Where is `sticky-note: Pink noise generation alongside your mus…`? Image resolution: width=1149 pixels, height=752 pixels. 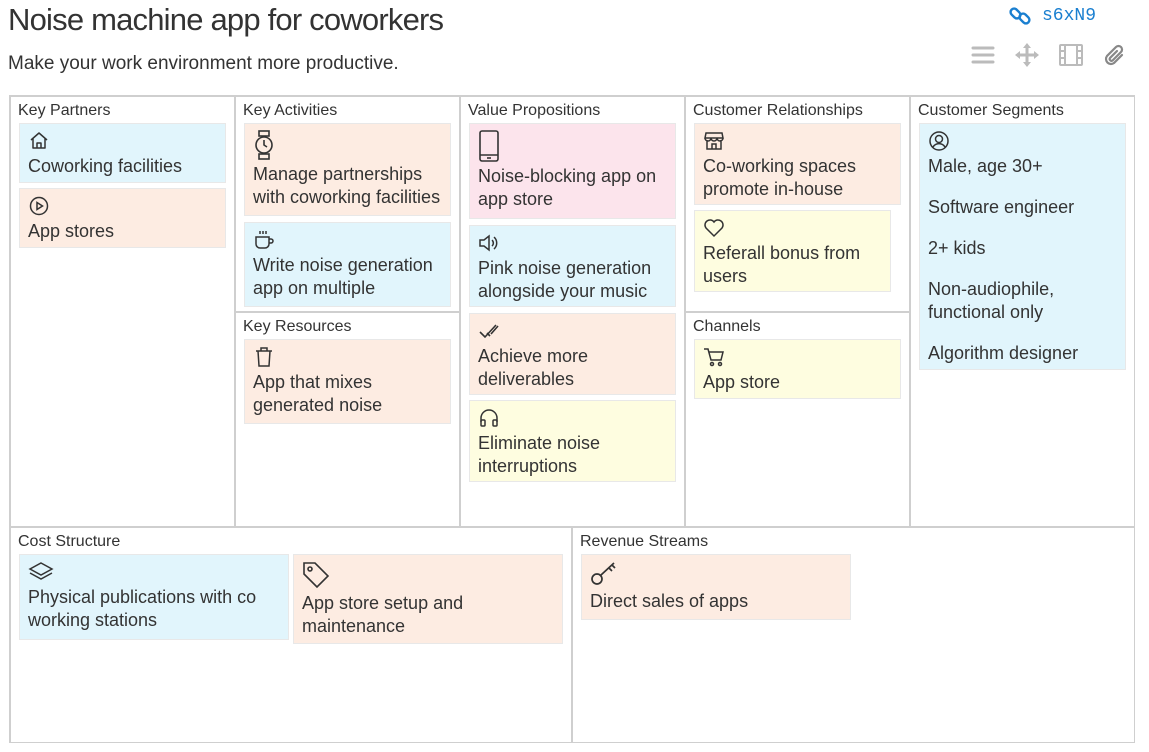 sticky-note: Pink noise generation alongside your mus… is located at coordinates (572, 266).